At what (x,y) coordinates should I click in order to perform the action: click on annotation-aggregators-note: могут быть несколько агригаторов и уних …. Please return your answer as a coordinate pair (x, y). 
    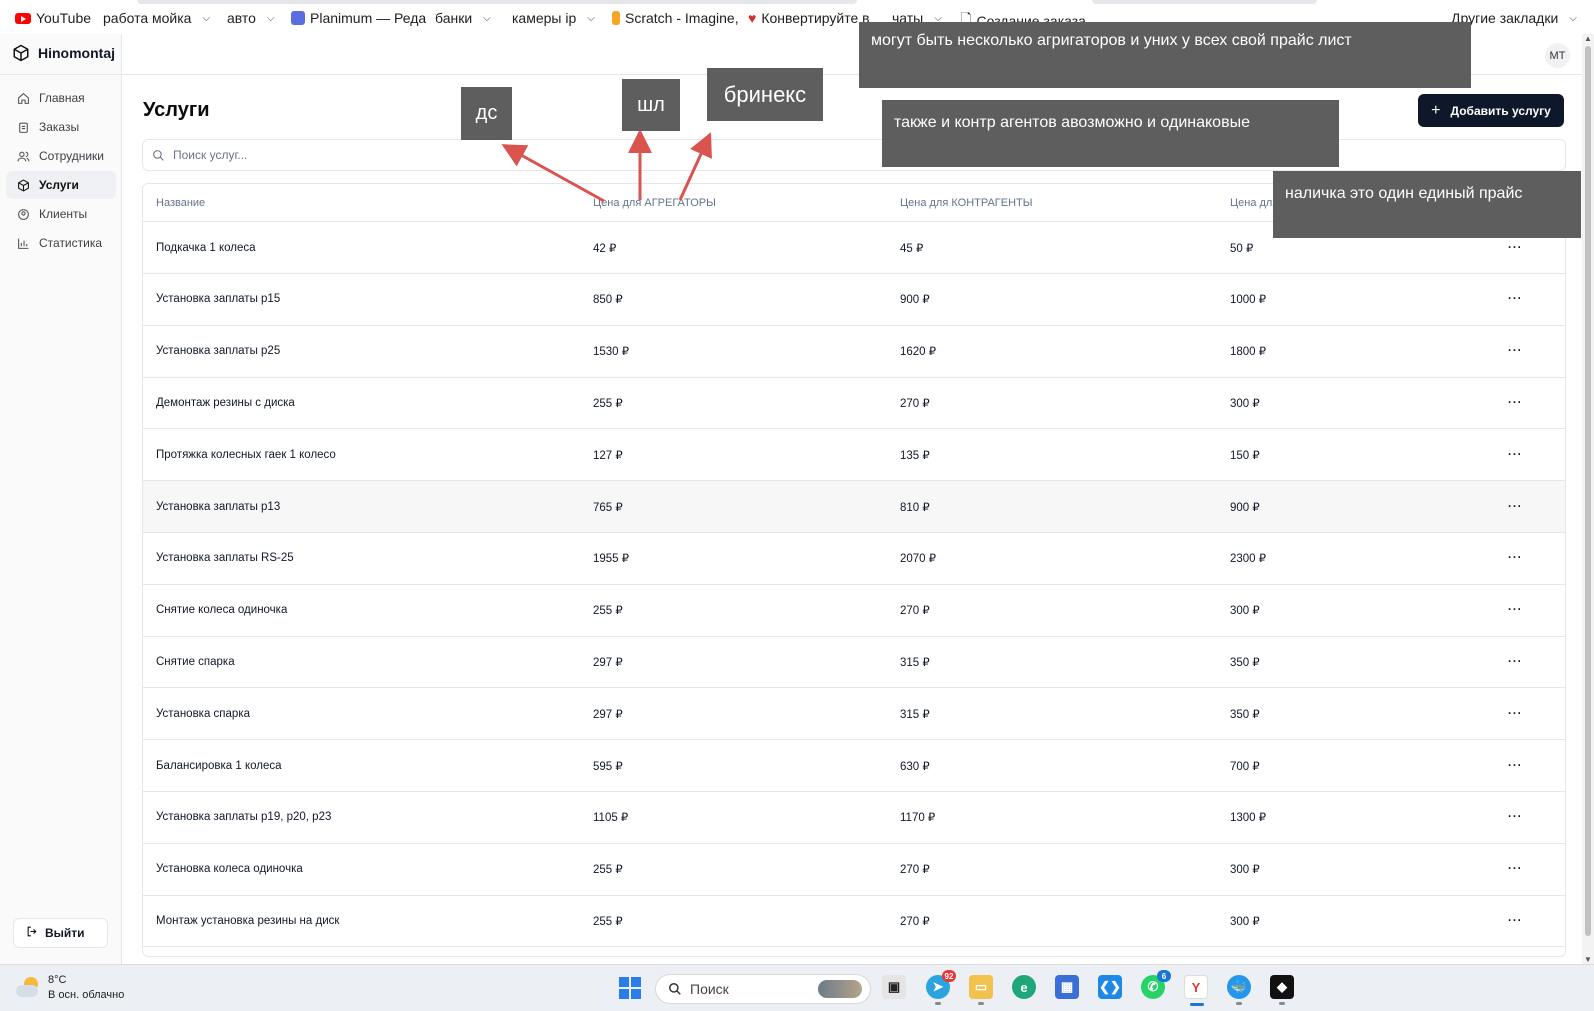
    Looking at the image, I should click on (1165, 55).